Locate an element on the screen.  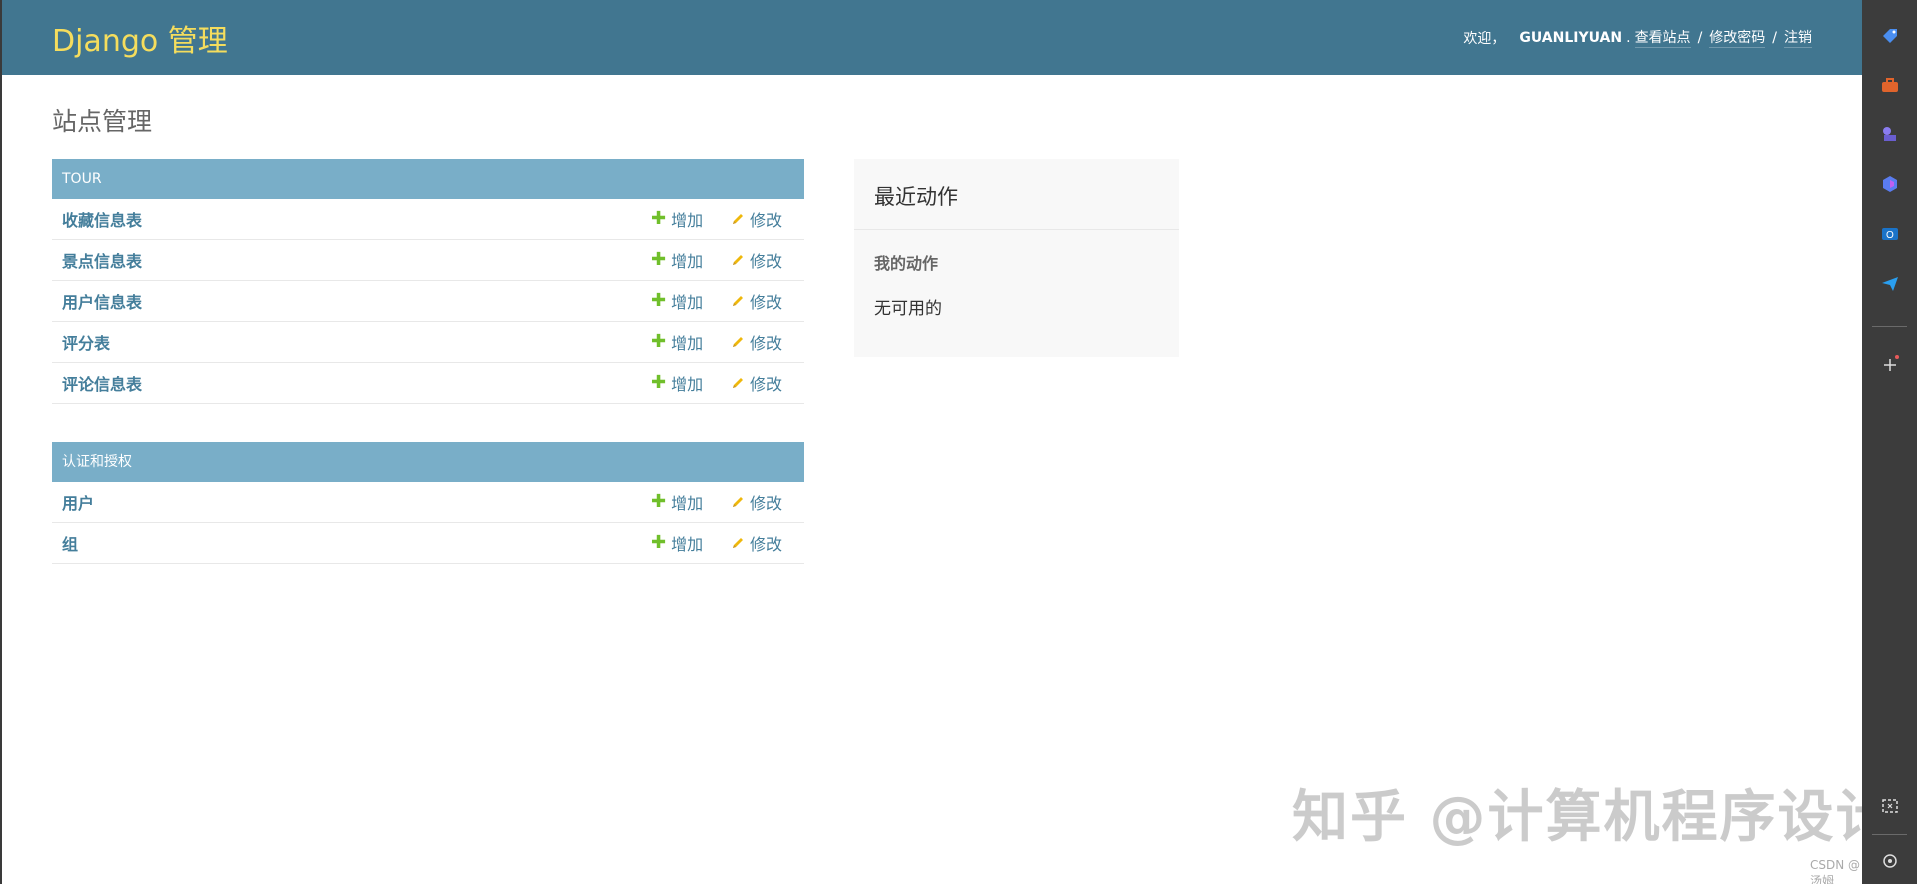
tag-icon is located at coordinates (1890, 36).